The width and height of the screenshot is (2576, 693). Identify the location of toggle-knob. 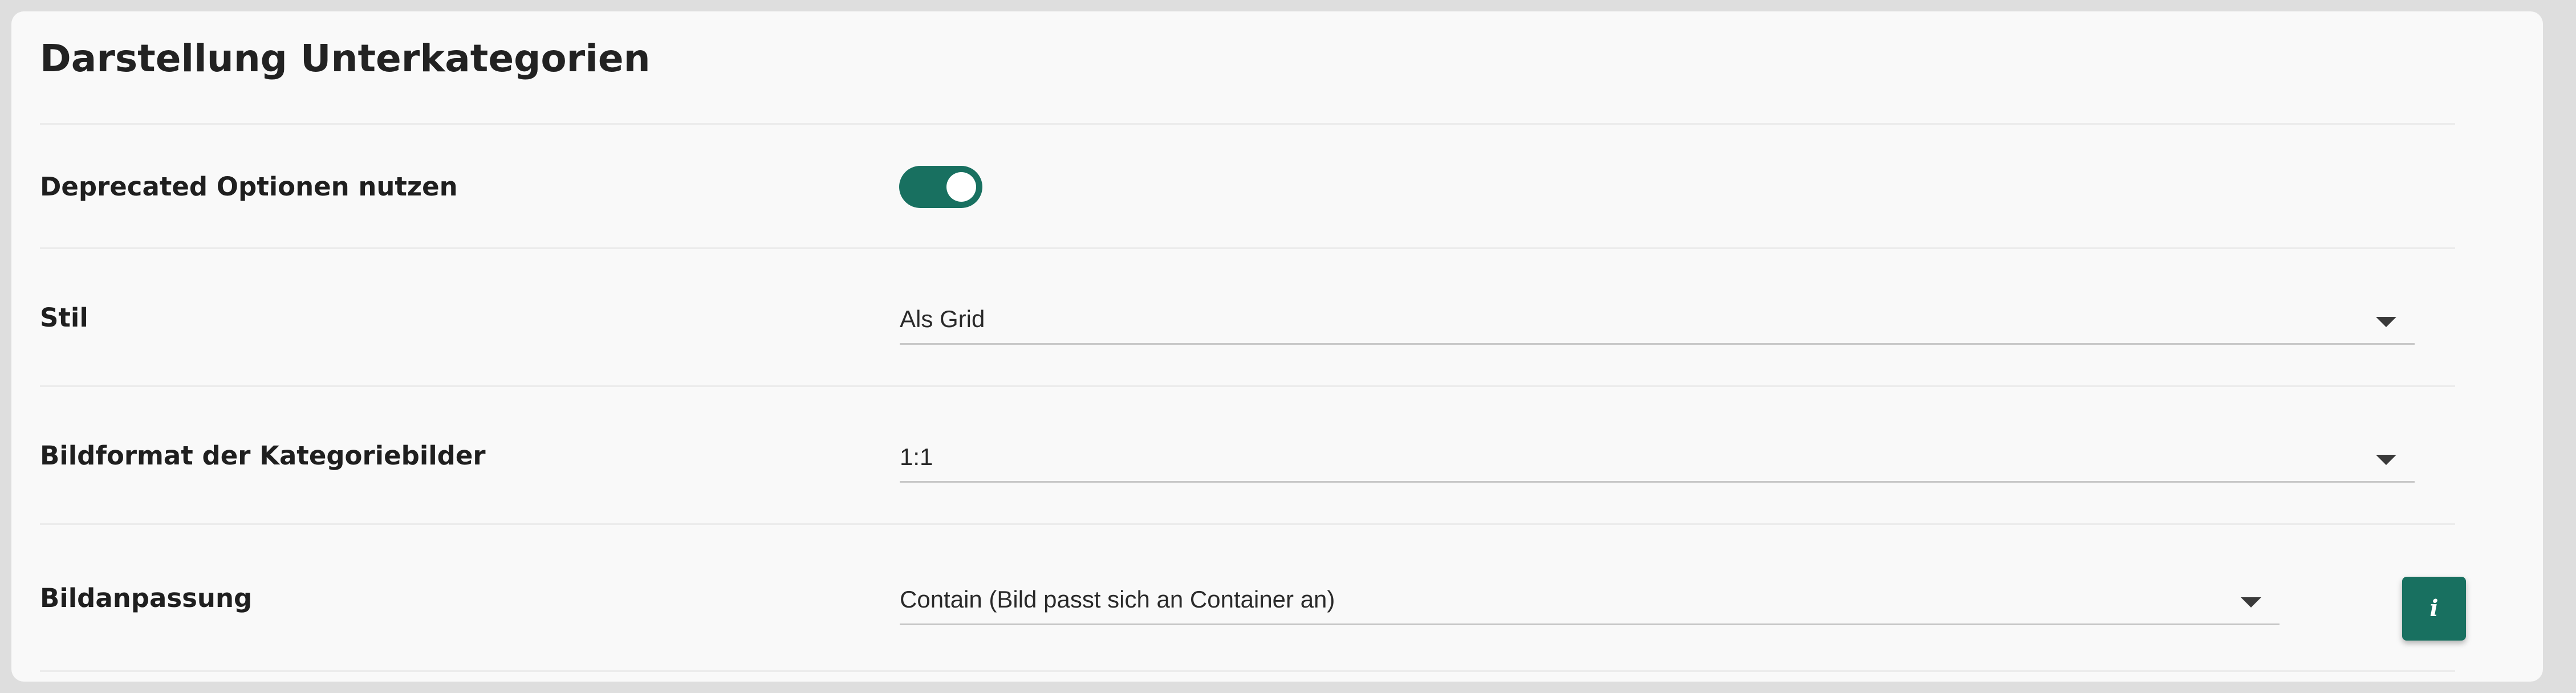
(961, 187).